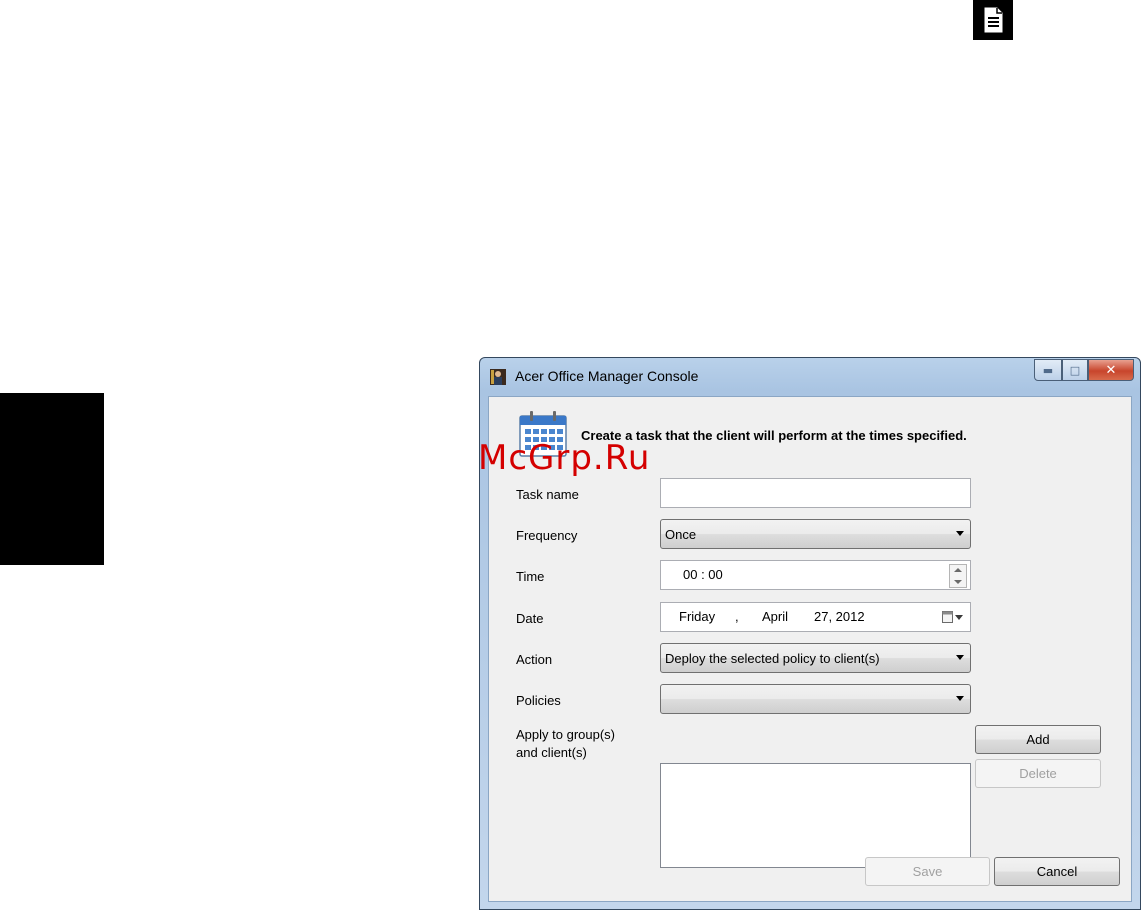 The height and width of the screenshot is (910, 1141). What do you see at coordinates (551, 752) in the screenshot?
I see `apply-label-line2: and client(s)` at bounding box center [551, 752].